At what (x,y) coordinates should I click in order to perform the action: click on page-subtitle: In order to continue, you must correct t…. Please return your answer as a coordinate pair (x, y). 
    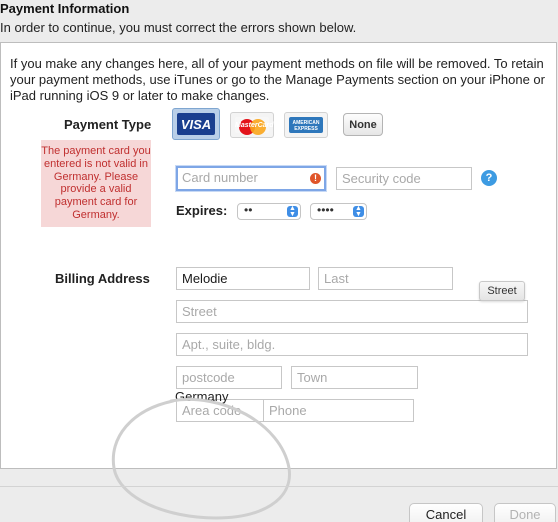
    Looking at the image, I should click on (178, 27).